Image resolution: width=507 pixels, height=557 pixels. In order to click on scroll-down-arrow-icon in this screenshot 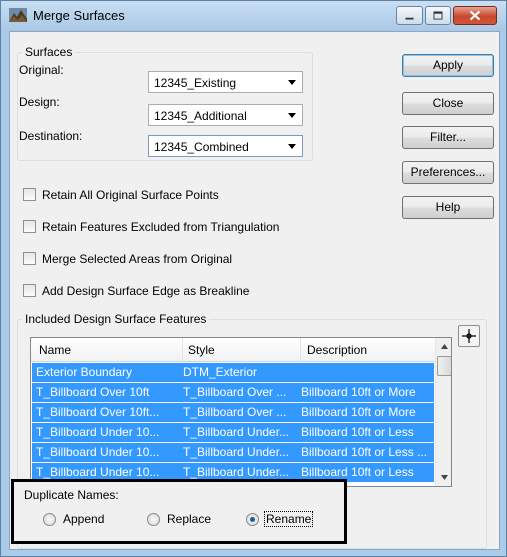, I will do `click(444, 477)`.